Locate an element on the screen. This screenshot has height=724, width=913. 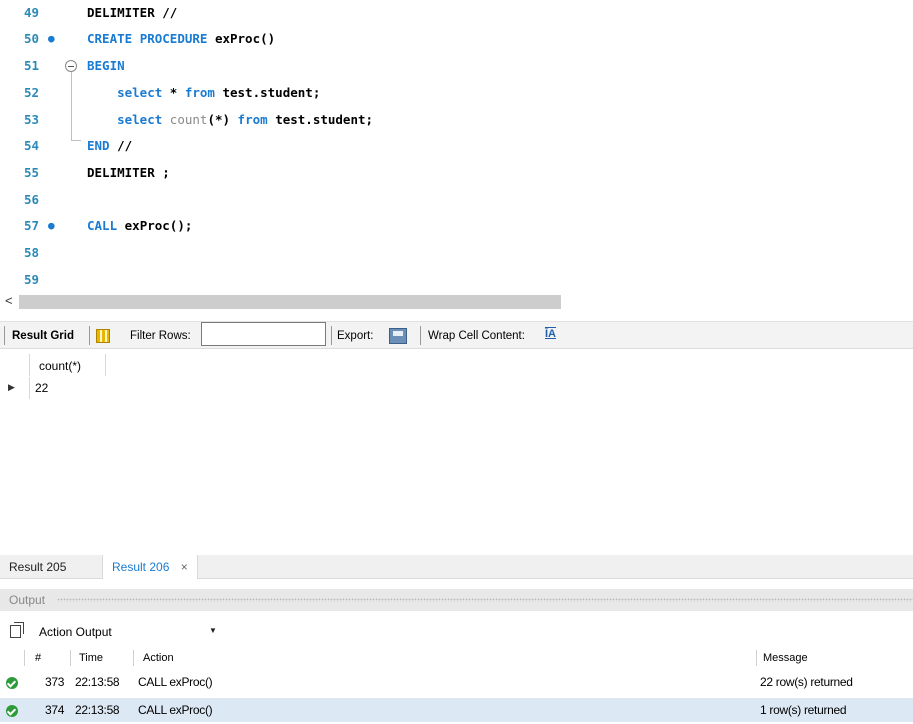
code-line: 52 select * from test.student; is located at coordinates (456, 93).